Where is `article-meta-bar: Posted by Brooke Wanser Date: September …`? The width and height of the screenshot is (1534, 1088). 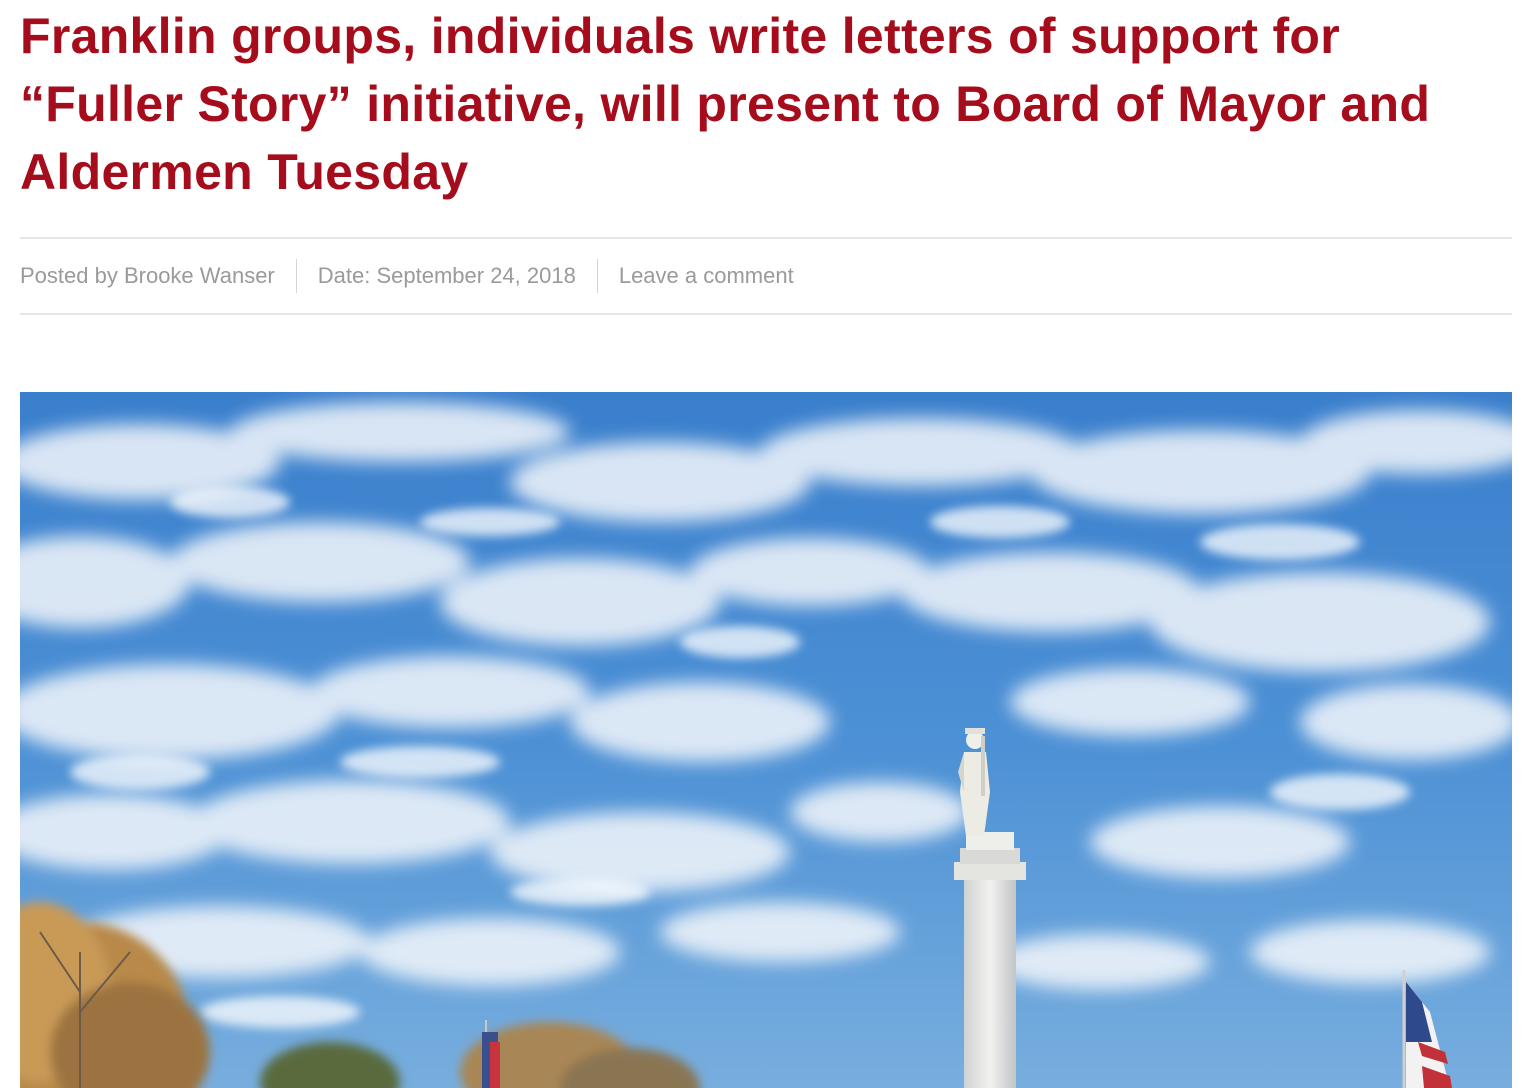 article-meta-bar: Posted by Brooke Wanser Date: September … is located at coordinates (407, 276).